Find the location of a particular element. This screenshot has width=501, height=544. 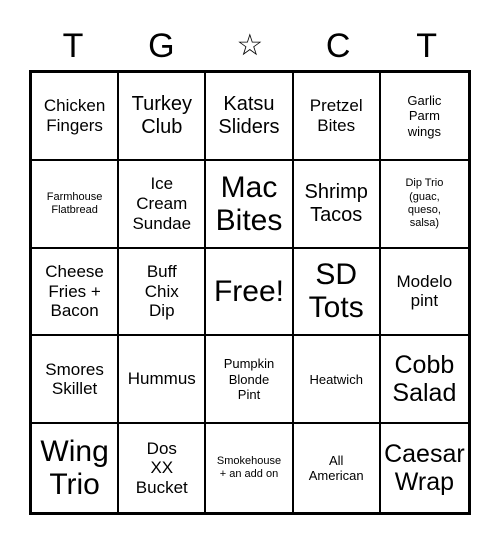

bingo-header-letter-1: T is located at coordinates (73, 46).